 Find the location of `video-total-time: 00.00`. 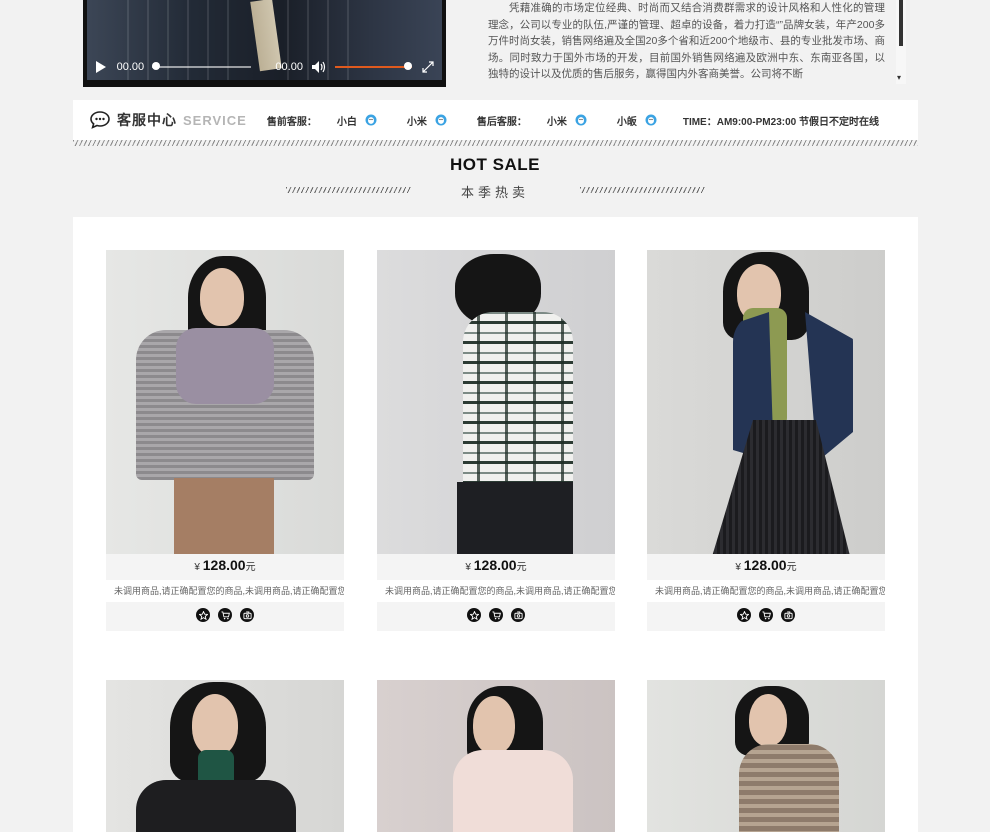

video-total-time: 00.00 is located at coordinates (289, 67).